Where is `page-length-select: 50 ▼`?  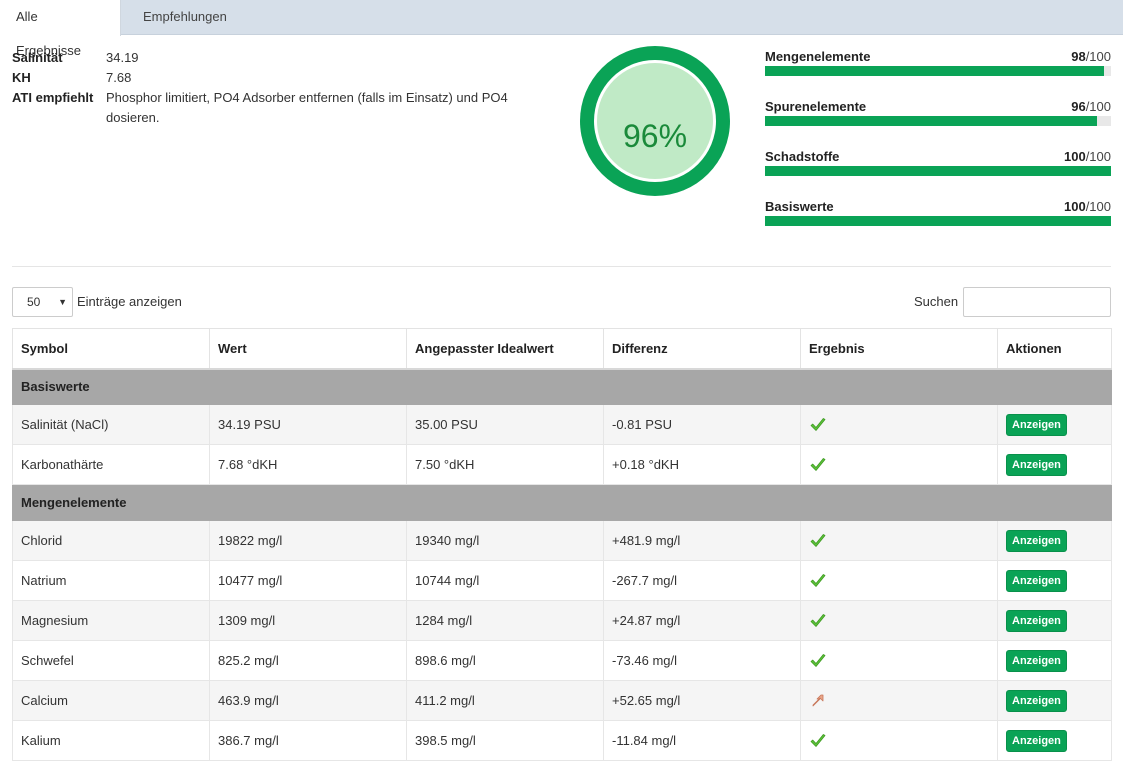 page-length-select: 50 ▼ is located at coordinates (42, 302).